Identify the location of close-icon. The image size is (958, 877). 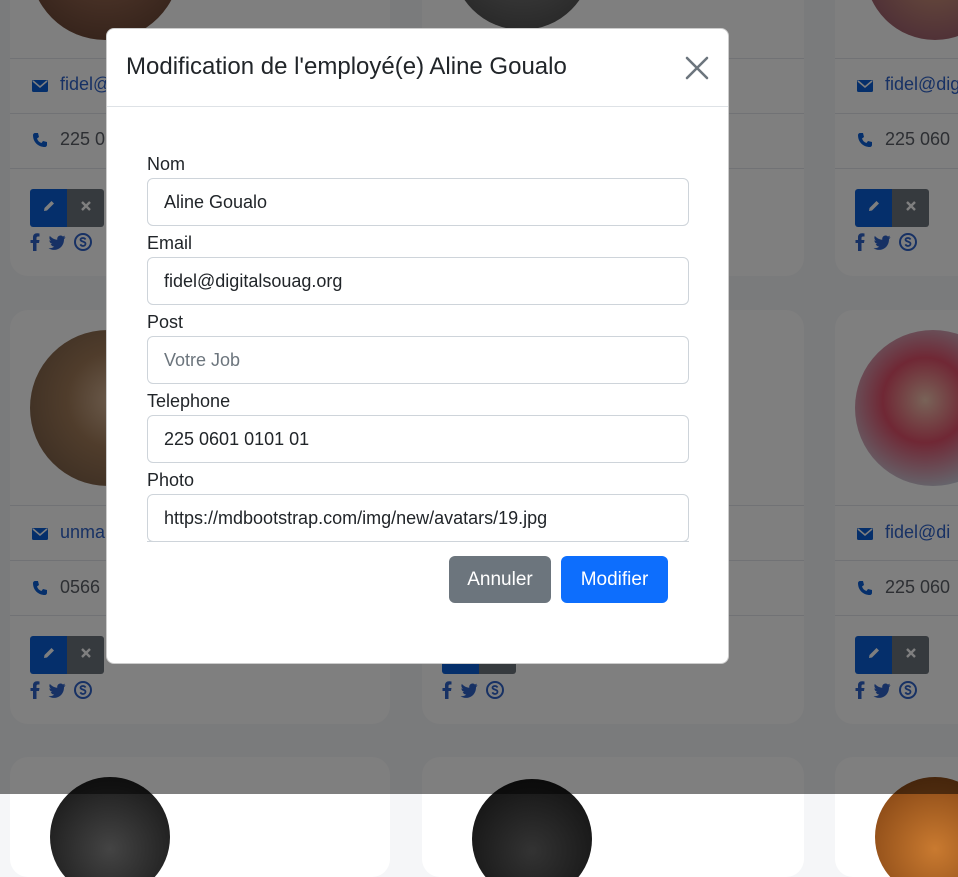
(697, 70).